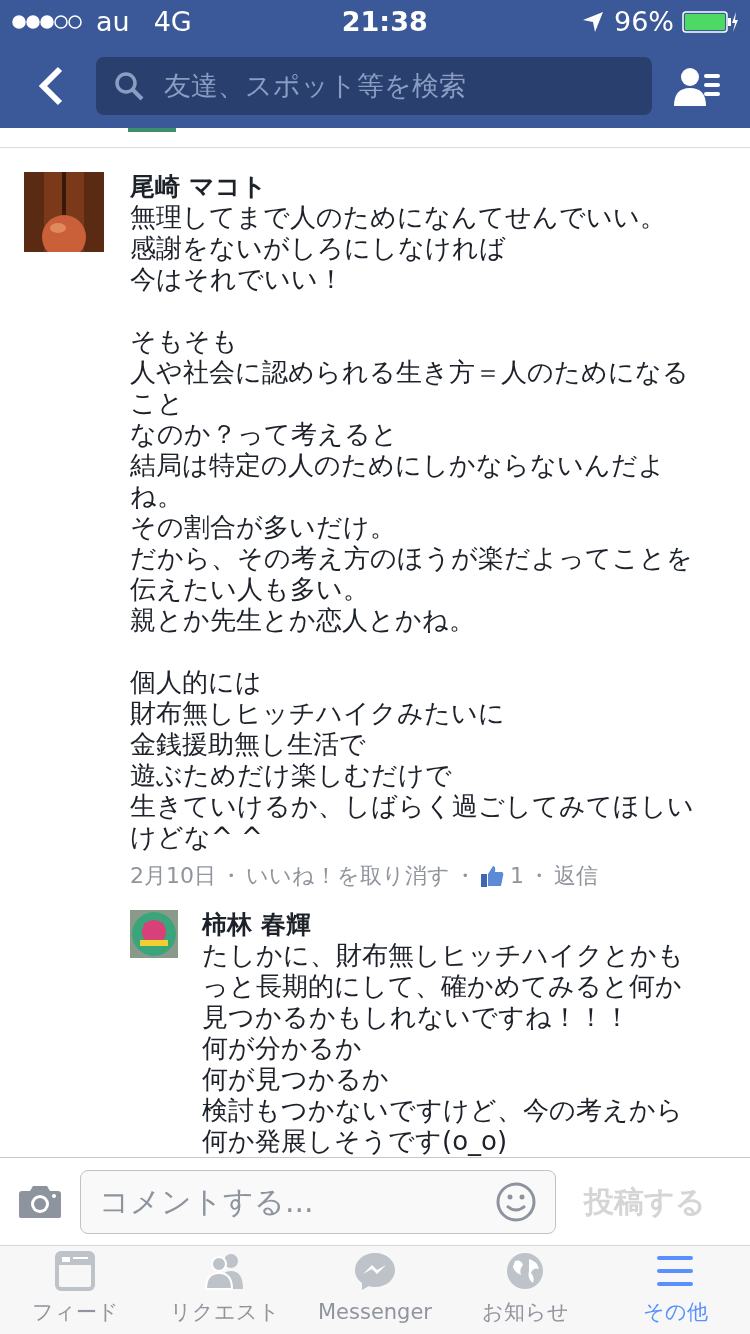  What do you see at coordinates (129, 86) in the screenshot?
I see `search-icon` at bounding box center [129, 86].